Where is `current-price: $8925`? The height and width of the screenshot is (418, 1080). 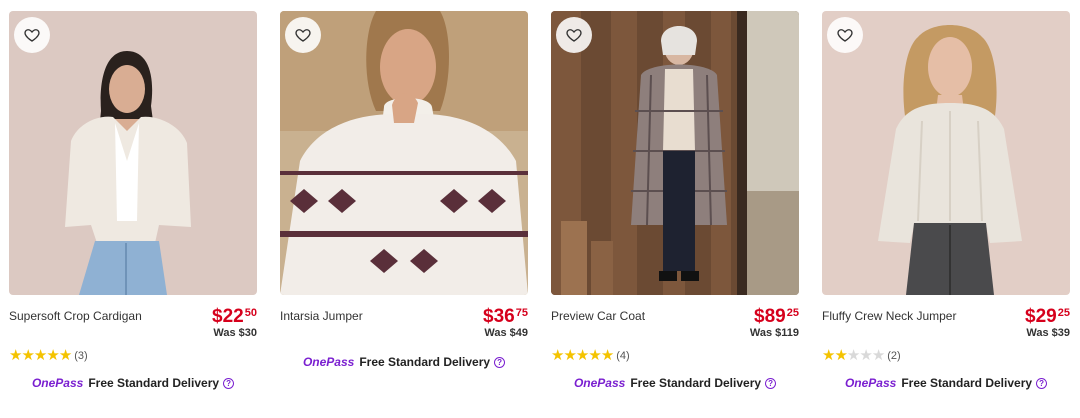 current-price: $8925 is located at coordinates (774, 317).